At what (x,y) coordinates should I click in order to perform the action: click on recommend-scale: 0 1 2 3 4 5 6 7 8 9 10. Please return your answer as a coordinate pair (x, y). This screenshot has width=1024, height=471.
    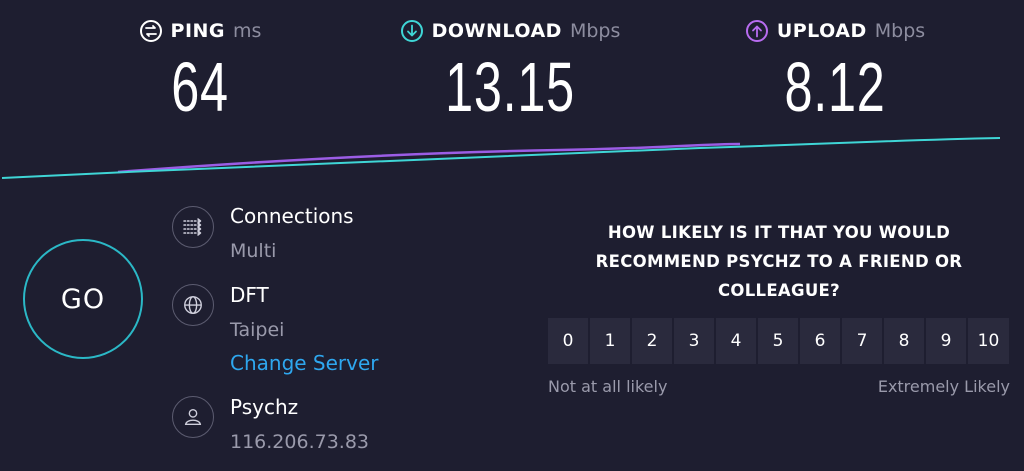
    Looking at the image, I should click on (778, 341).